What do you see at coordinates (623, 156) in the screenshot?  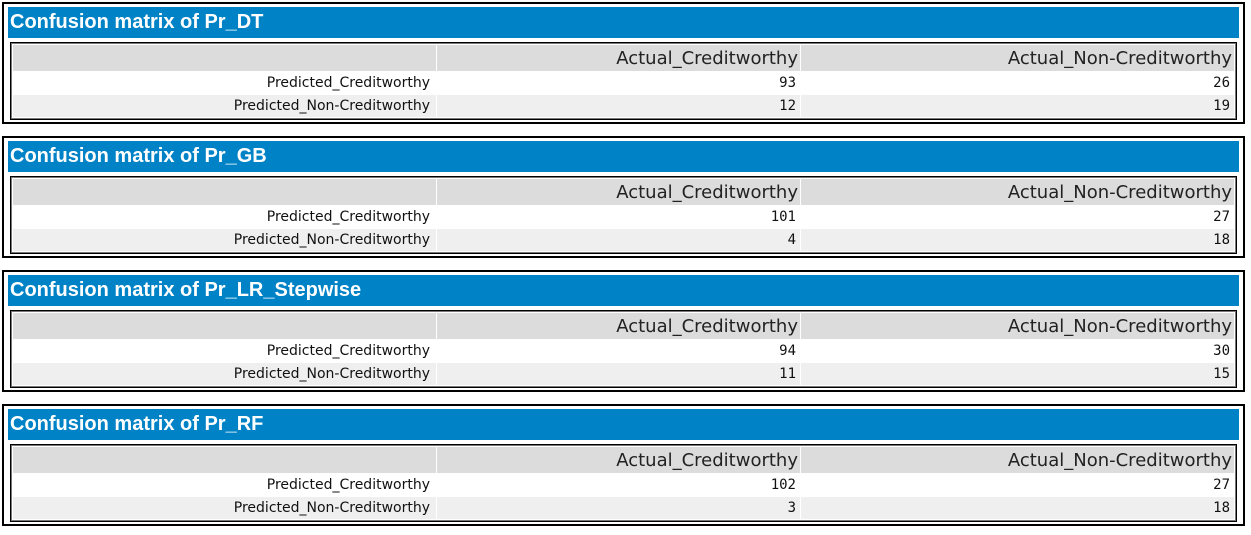 I see `panel-title: Confusion matrix of Pr_GB` at bounding box center [623, 156].